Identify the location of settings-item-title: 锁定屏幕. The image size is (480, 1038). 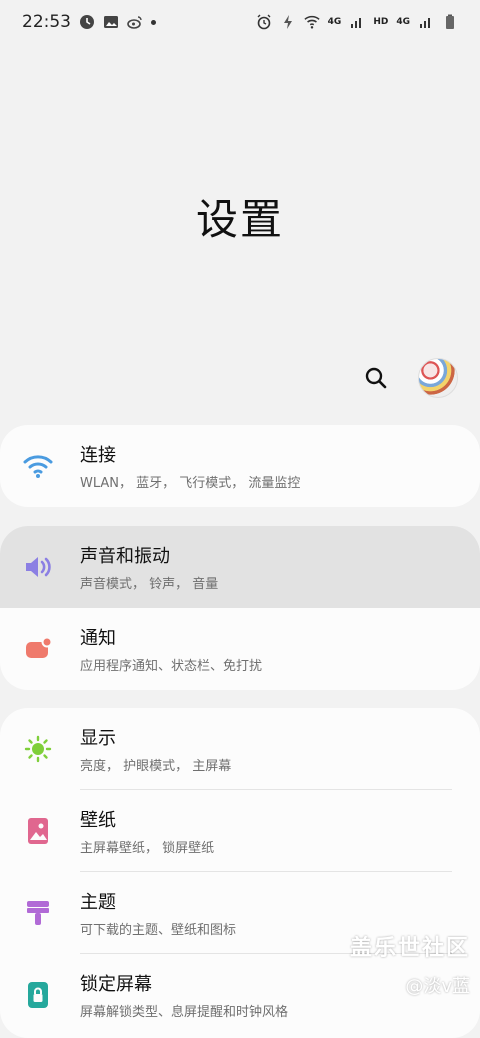
(116, 984).